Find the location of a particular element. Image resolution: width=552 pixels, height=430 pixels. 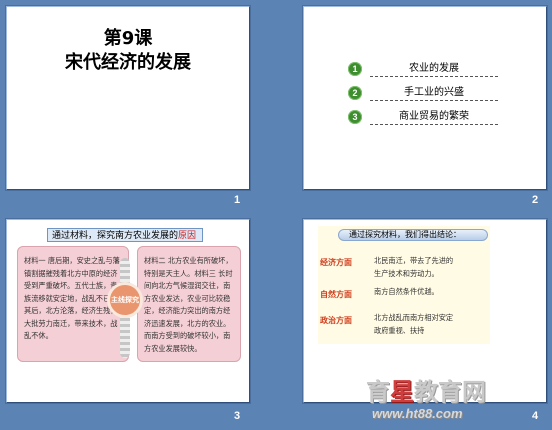

site-watermark-logo: 育星教育网 www.ht88.com is located at coordinates (456, 400).